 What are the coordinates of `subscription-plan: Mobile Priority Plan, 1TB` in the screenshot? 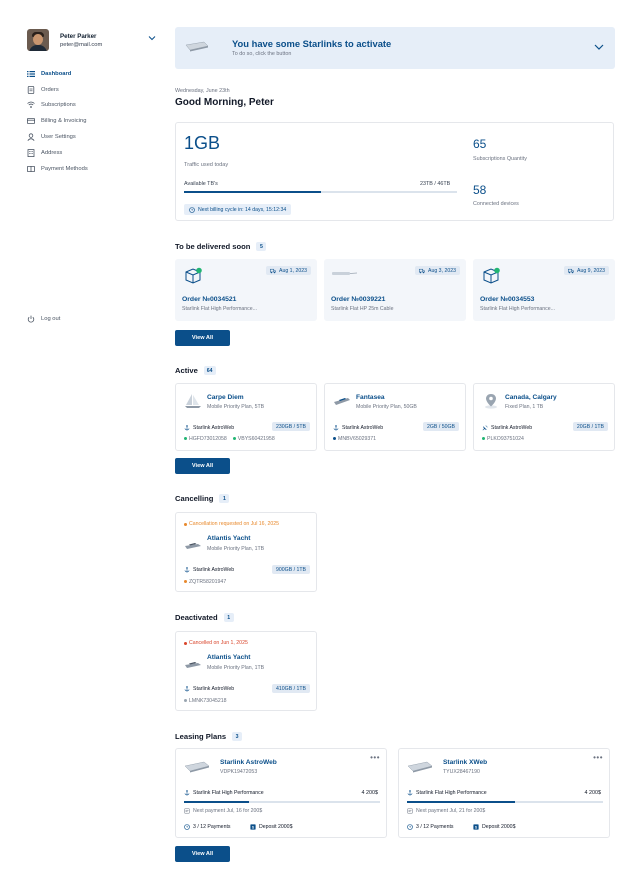 It's located at (236, 668).